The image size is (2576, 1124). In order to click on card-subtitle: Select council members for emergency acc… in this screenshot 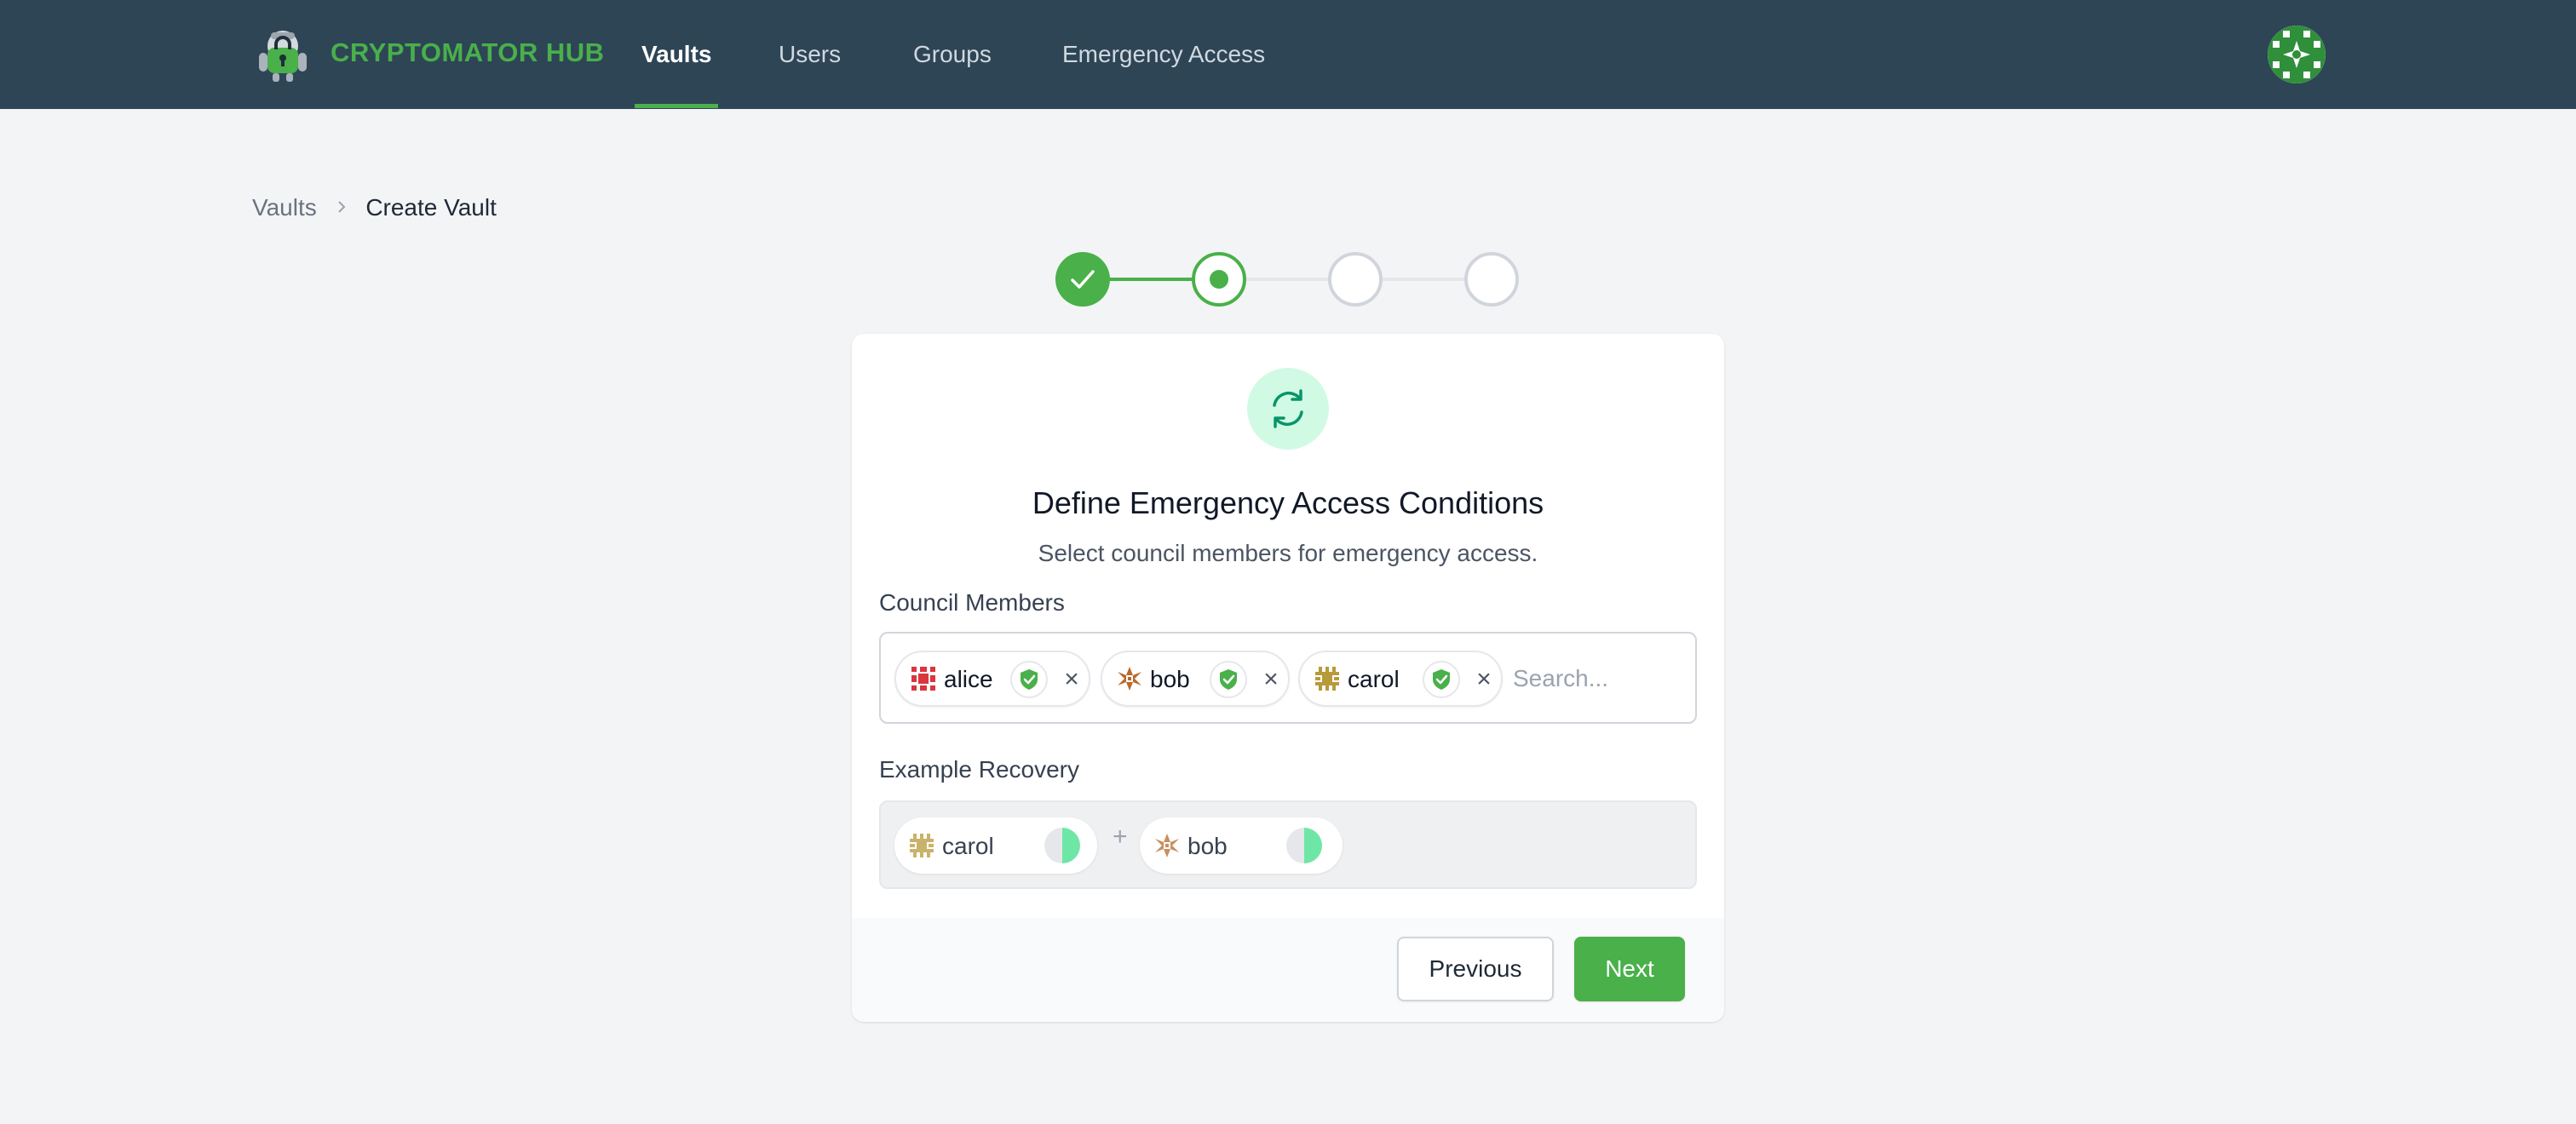, I will do `click(1288, 553)`.